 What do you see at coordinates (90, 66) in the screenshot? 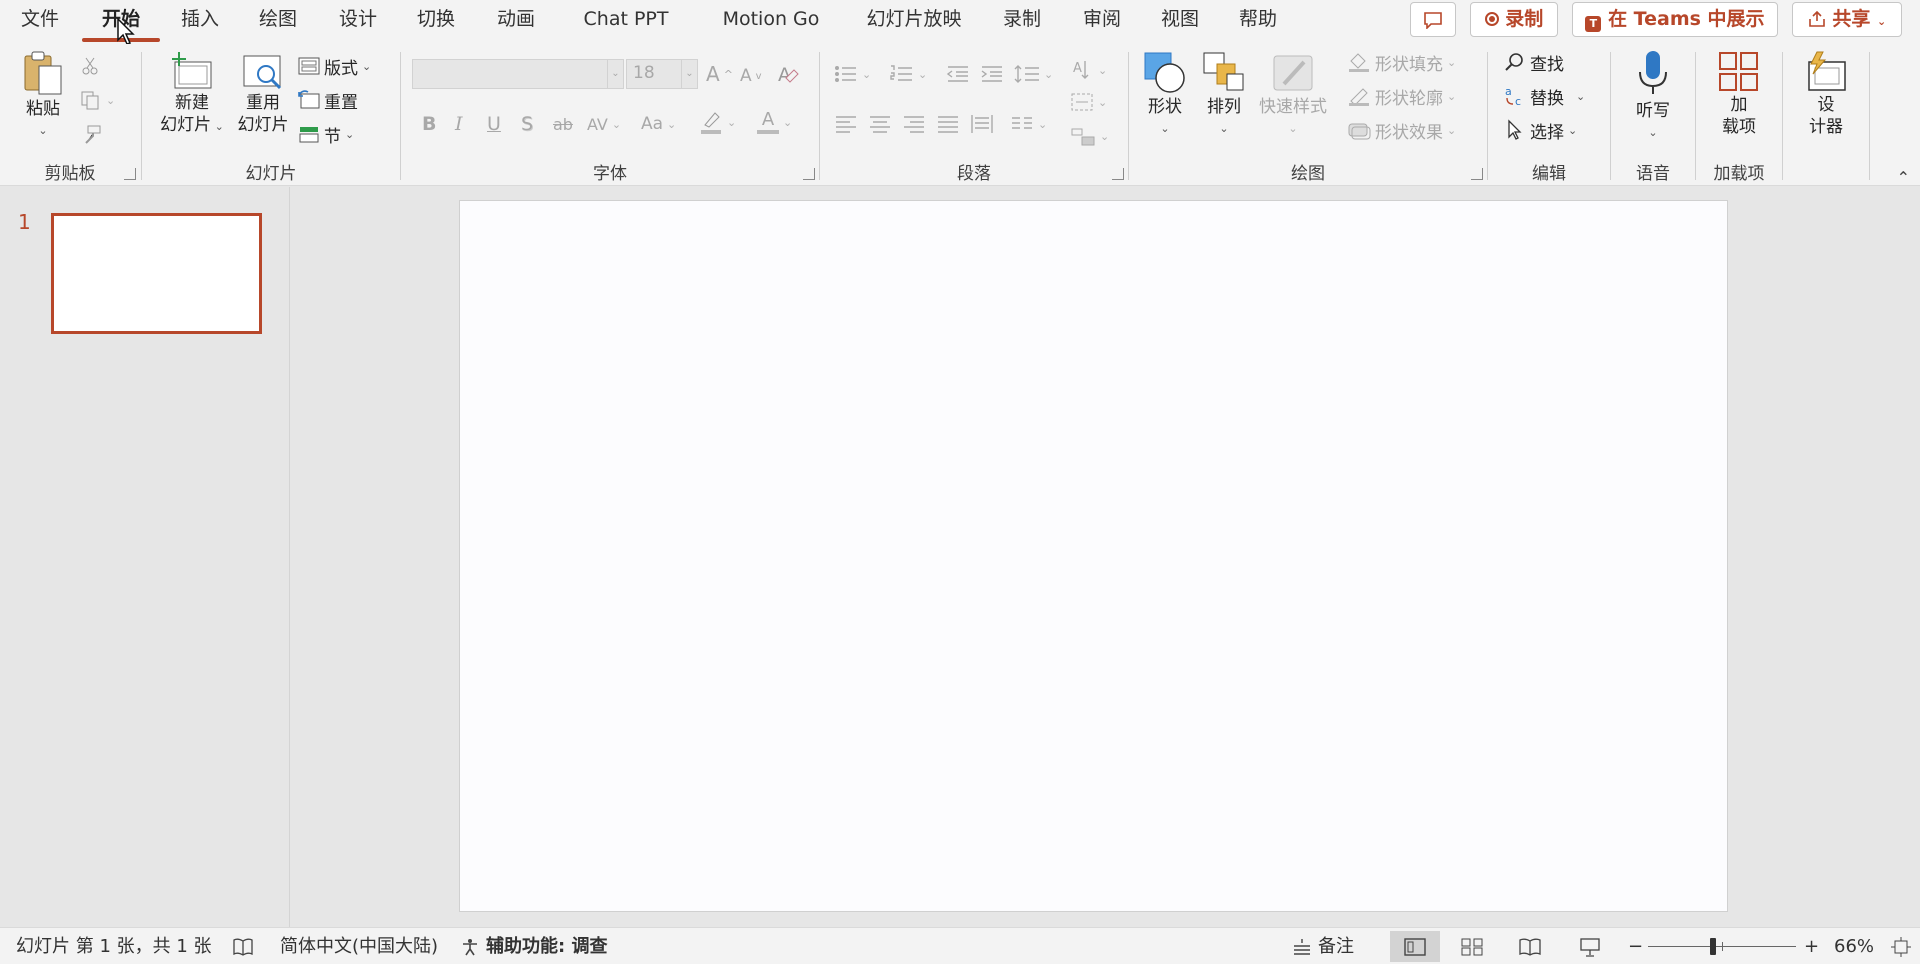
I see `cut-button` at bounding box center [90, 66].